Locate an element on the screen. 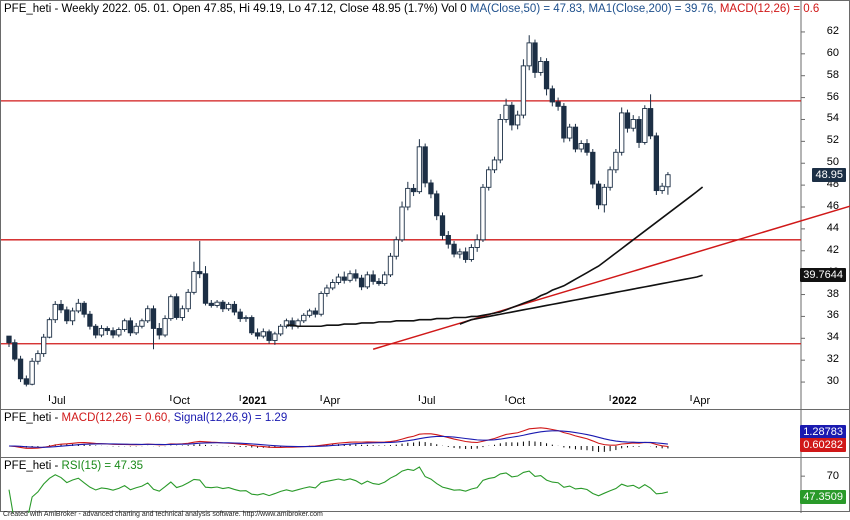 The height and width of the screenshot is (520, 850). rsi-pane: PFE_heti - RSI(15) = 47.35 70 47.3509 is located at coordinates (425, 485).